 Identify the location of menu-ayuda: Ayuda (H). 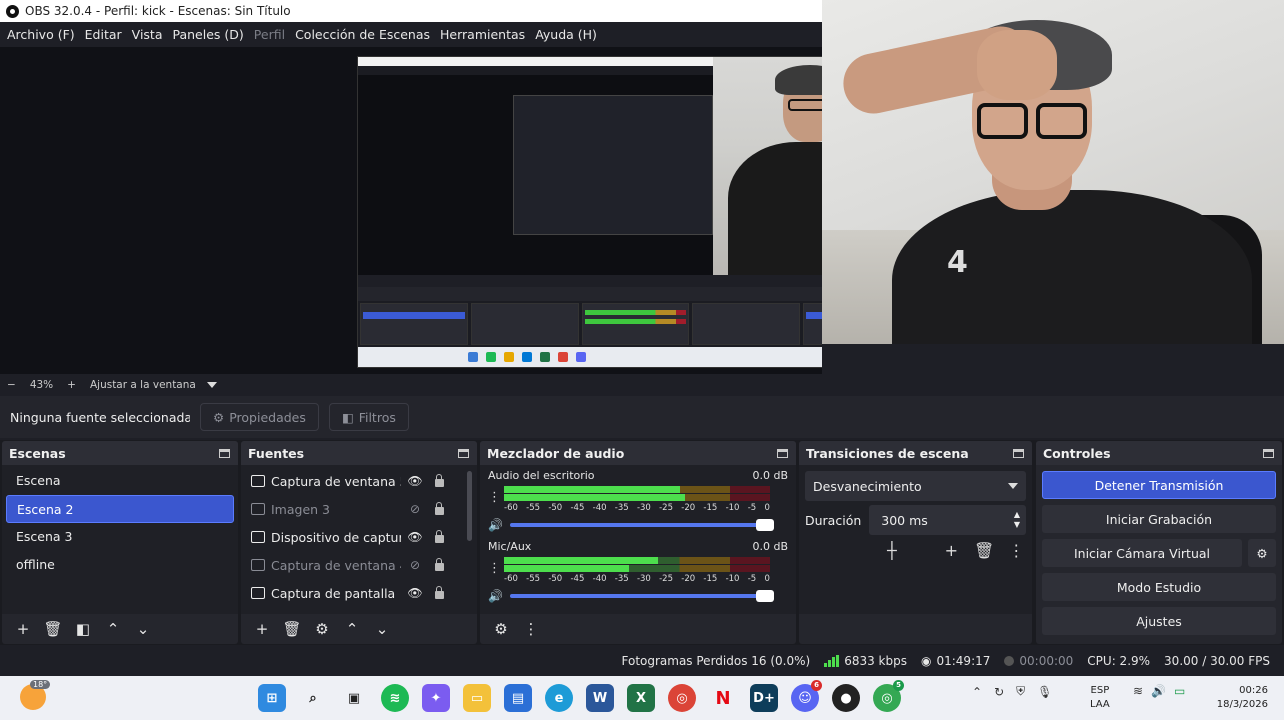
(566, 34).